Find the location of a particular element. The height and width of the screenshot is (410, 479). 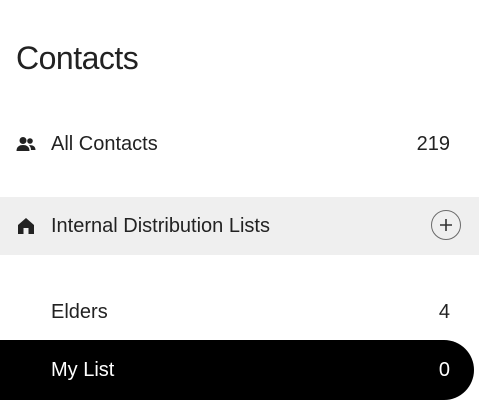

list-item-label: Elders is located at coordinates (79, 311).